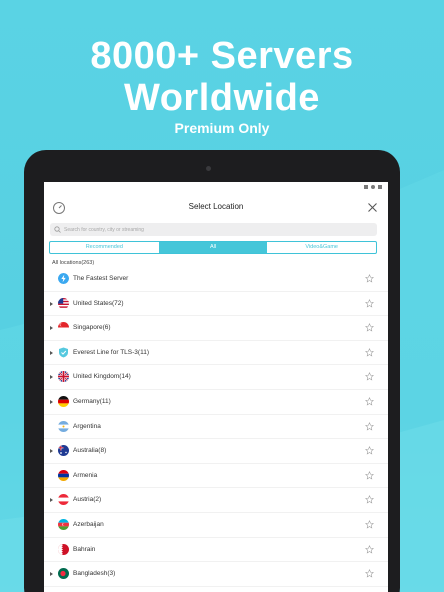 This screenshot has height=592, width=444. Describe the element at coordinates (216, 377) in the screenshot. I see `location-row-united-kingdom: United Kingdom(14)` at that location.